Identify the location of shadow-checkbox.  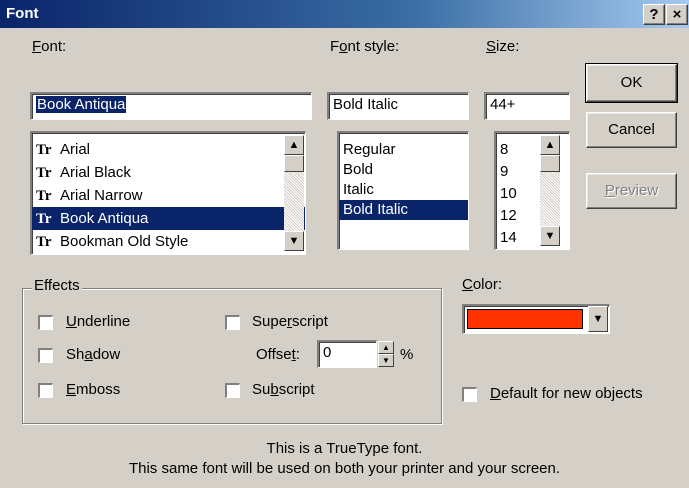
(45, 355).